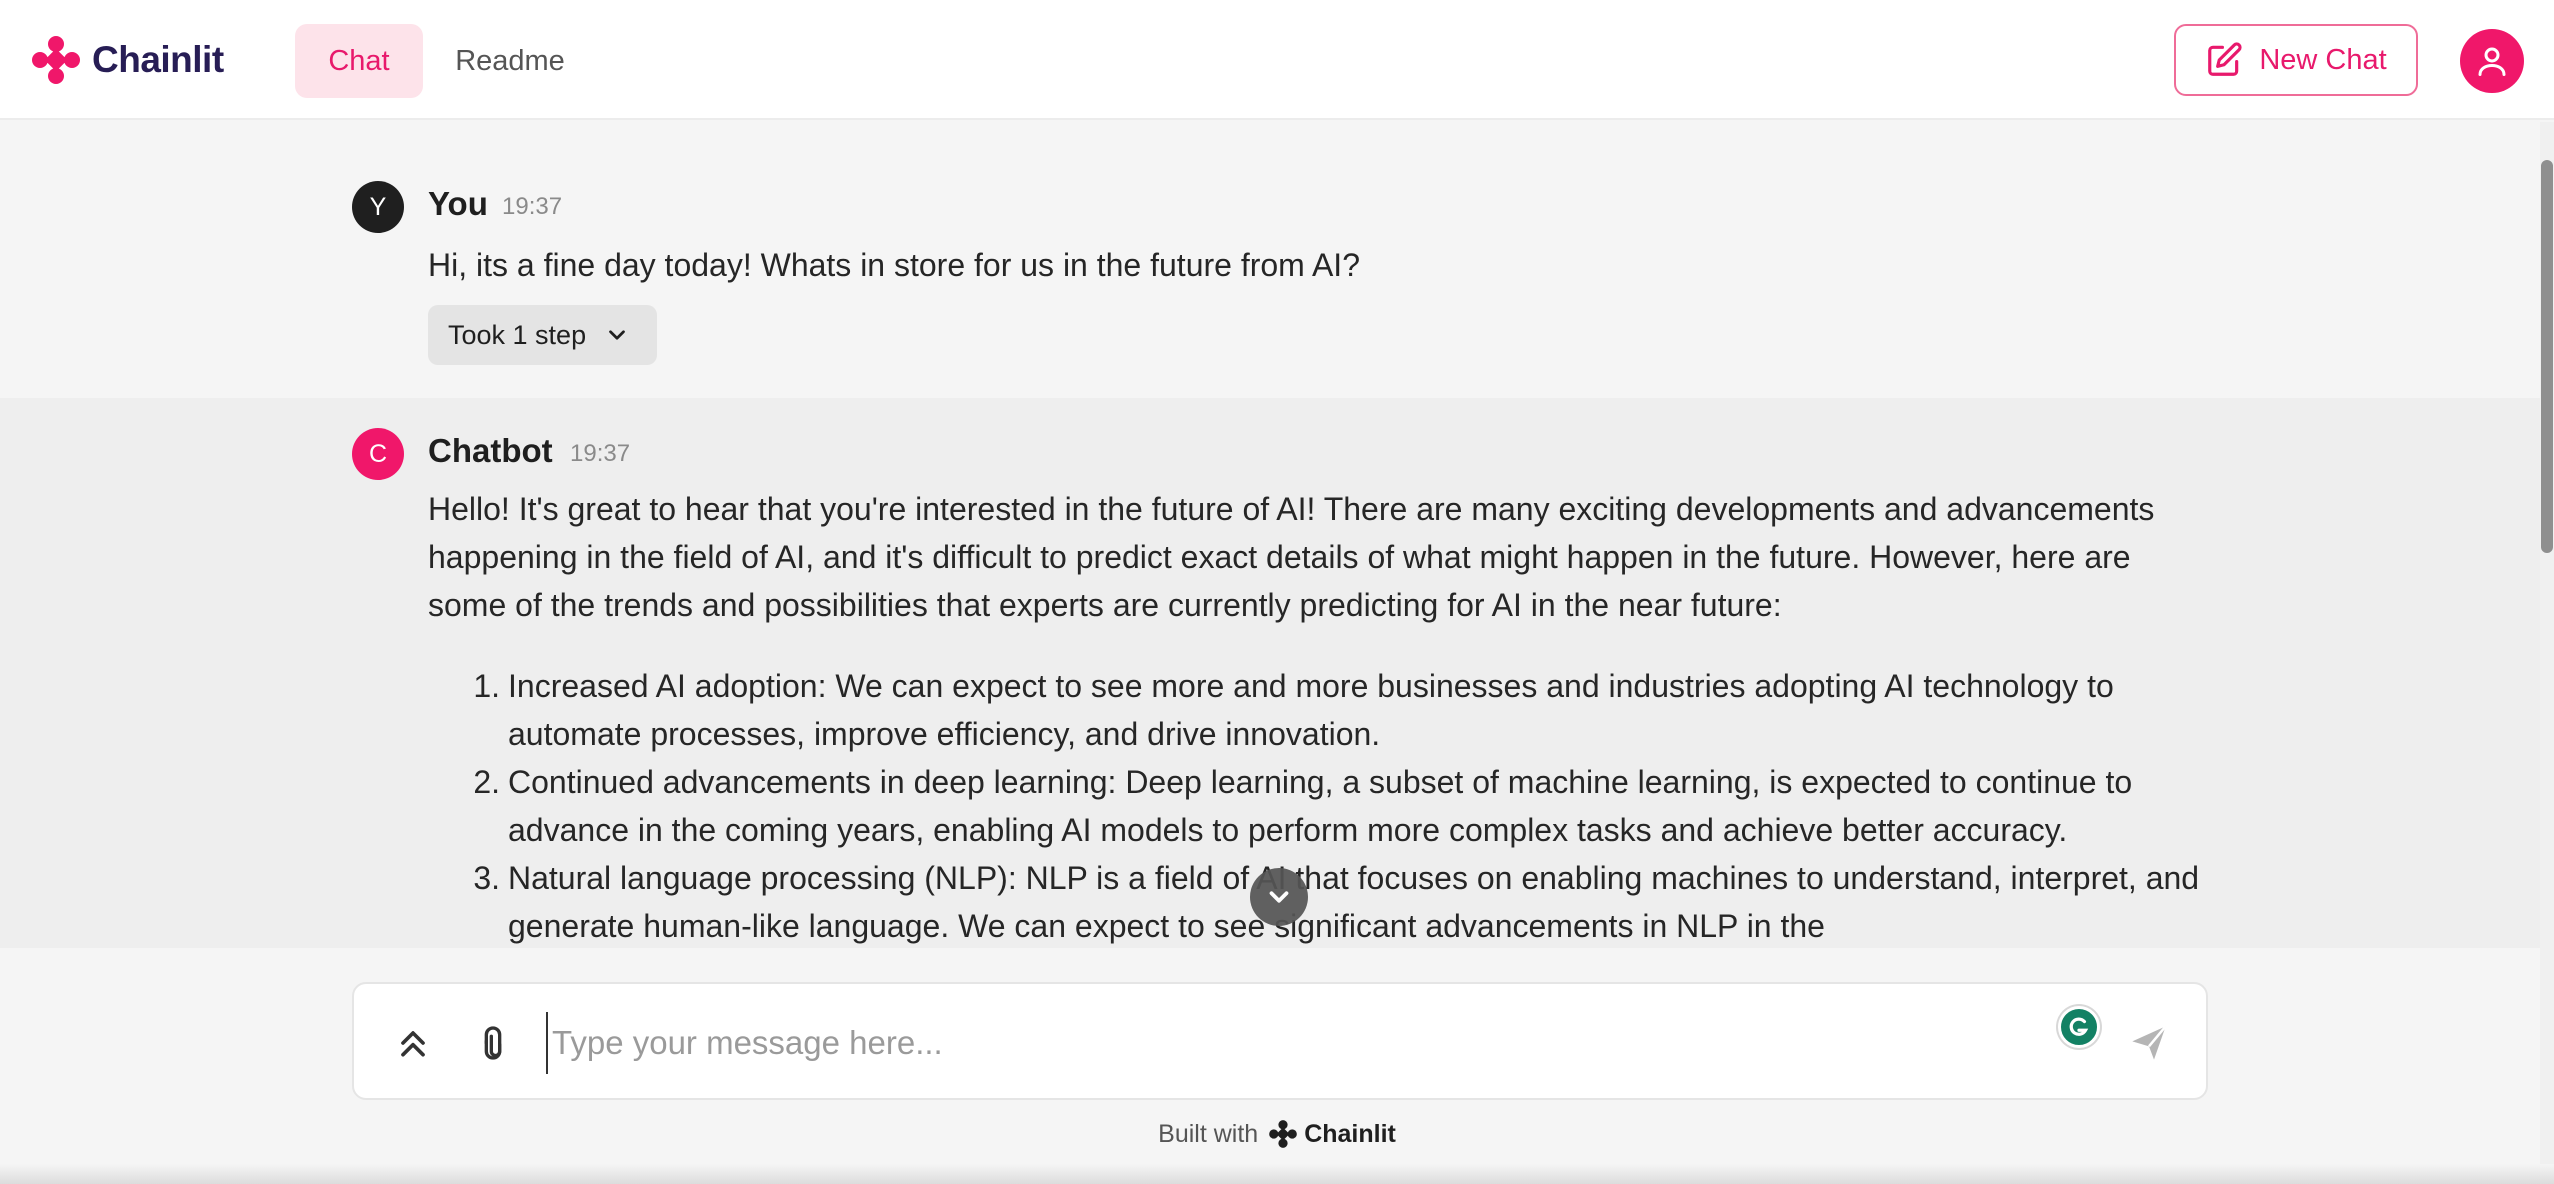  What do you see at coordinates (486, 782) in the screenshot?
I see `list-number: 2.` at bounding box center [486, 782].